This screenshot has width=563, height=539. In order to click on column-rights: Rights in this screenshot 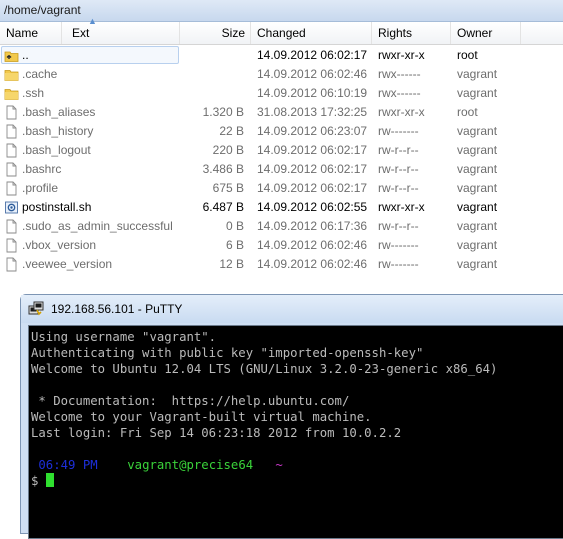, I will do `click(411, 33)`.